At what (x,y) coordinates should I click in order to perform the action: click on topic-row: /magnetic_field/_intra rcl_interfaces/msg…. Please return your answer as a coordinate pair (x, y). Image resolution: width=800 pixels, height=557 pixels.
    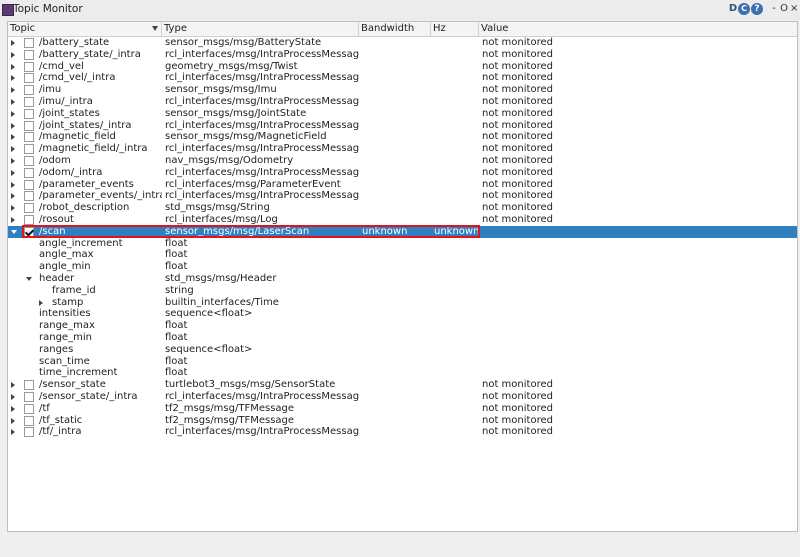
    Looking at the image, I should click on (402, 149).